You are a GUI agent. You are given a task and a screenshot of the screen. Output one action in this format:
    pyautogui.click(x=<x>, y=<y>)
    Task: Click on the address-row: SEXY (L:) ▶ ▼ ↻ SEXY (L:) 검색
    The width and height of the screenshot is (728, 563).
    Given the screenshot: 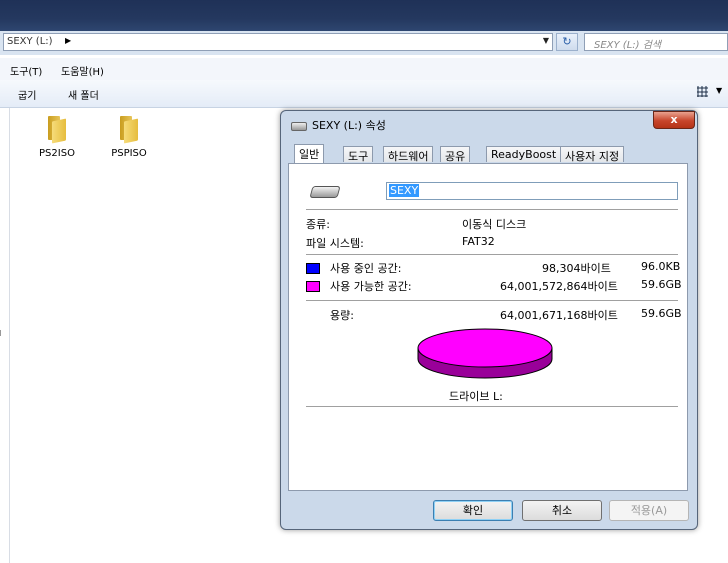 What is the action you would take?
    pyautogui.click(x=364, y=43)
    